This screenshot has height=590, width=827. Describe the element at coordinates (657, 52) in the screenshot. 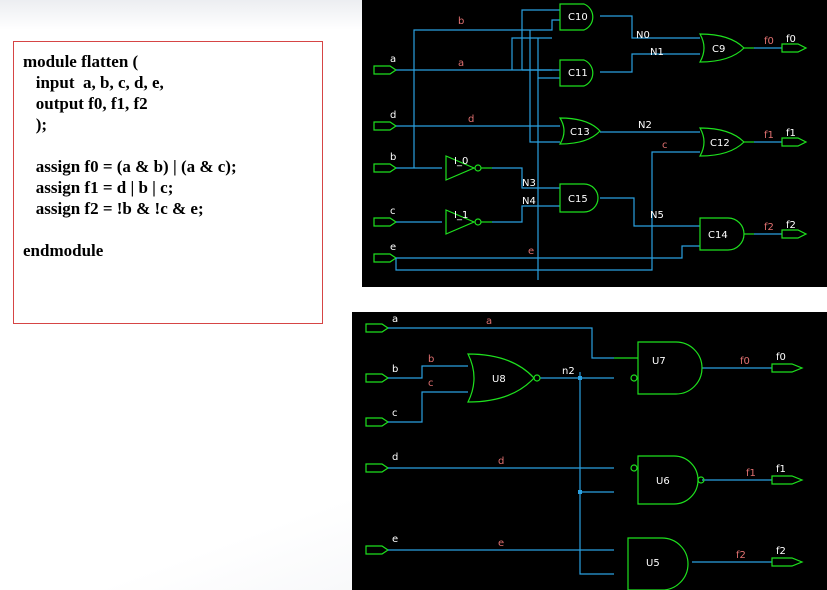

I see `wire-label: N1` at that location.